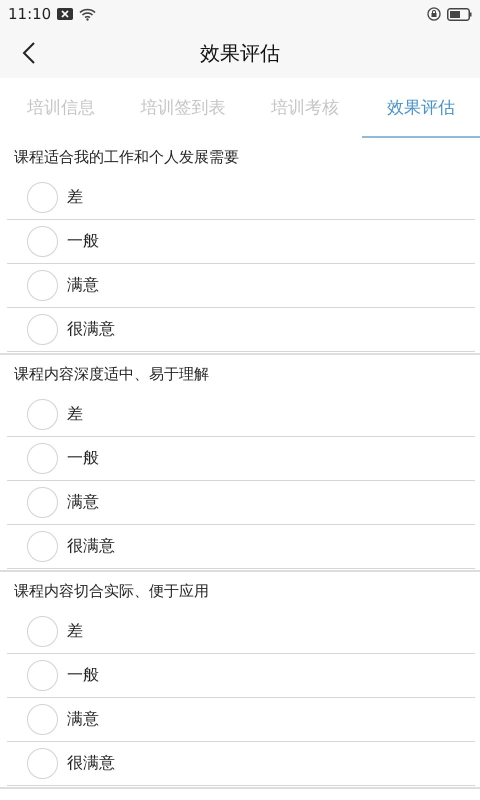  I want to click on battery-icon, so click(459, 14).